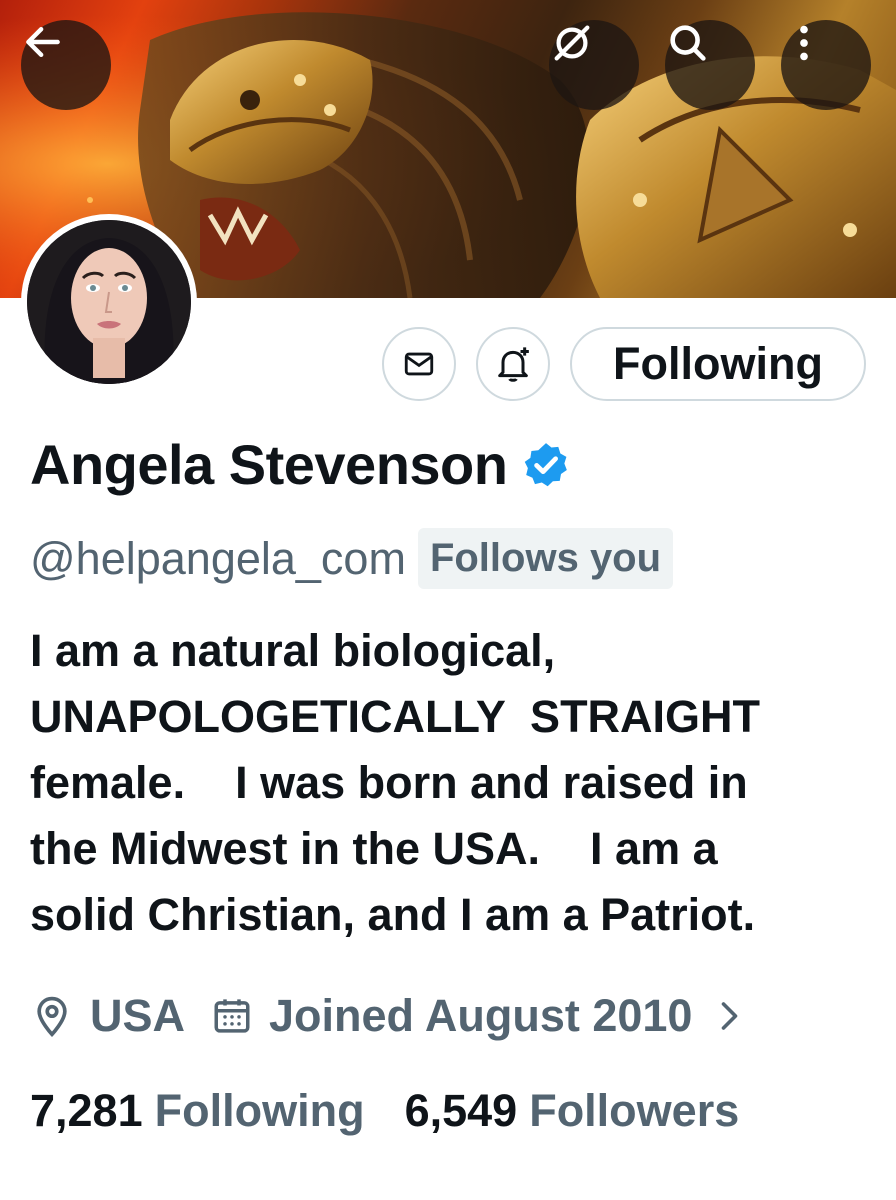  What do you see at coordinates (826, 65) in the screenshot?
I see `more-options-button` at bounding box center [826, 65].